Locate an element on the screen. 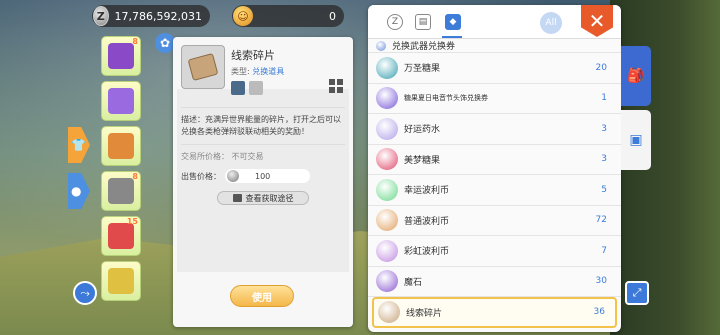  gem-amount: 0 is located at coordinates (332, 16).